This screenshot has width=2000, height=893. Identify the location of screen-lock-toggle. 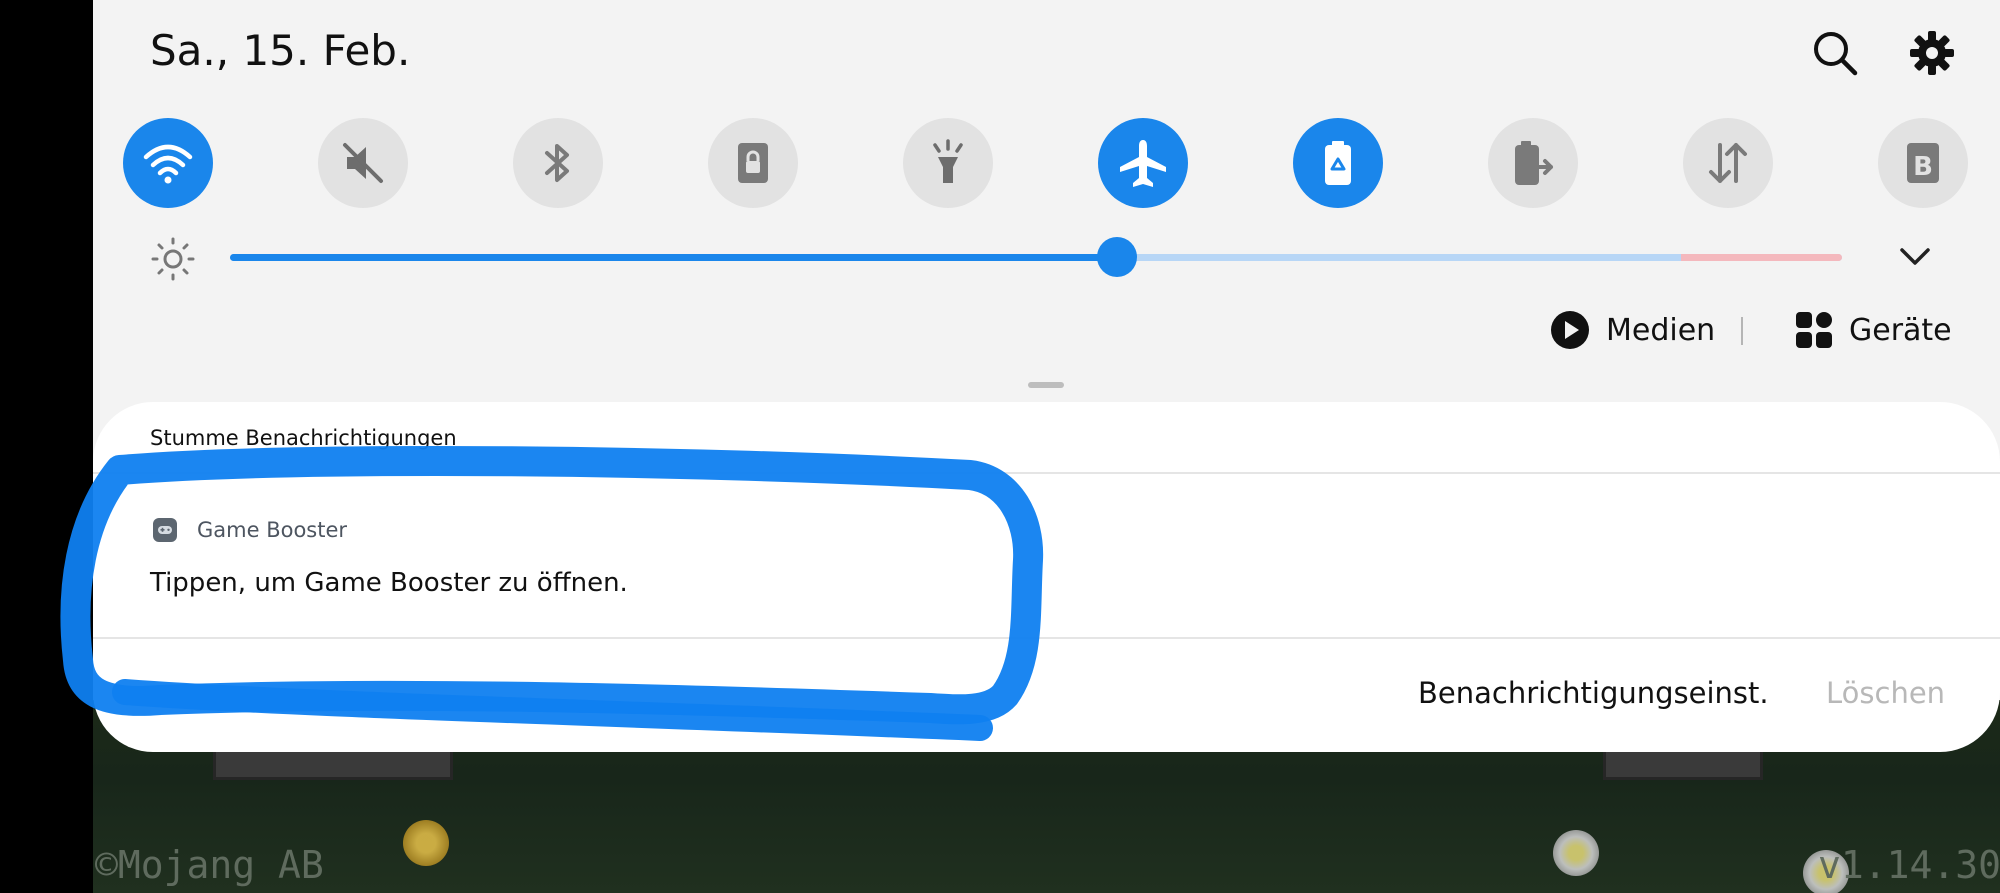
(753, 163).